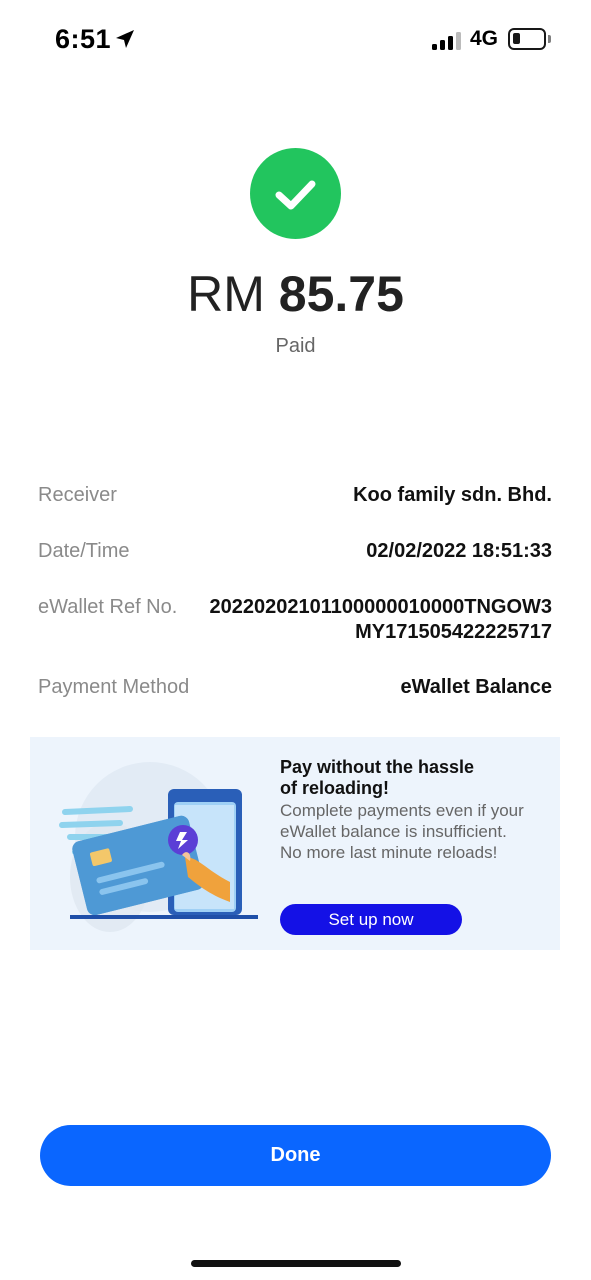 This screenshot has height=1280, width=591. What do you see at coordinates (484, 38) in the screenshot?
I see `network-type: 4G` at bounding box center [484, 38].